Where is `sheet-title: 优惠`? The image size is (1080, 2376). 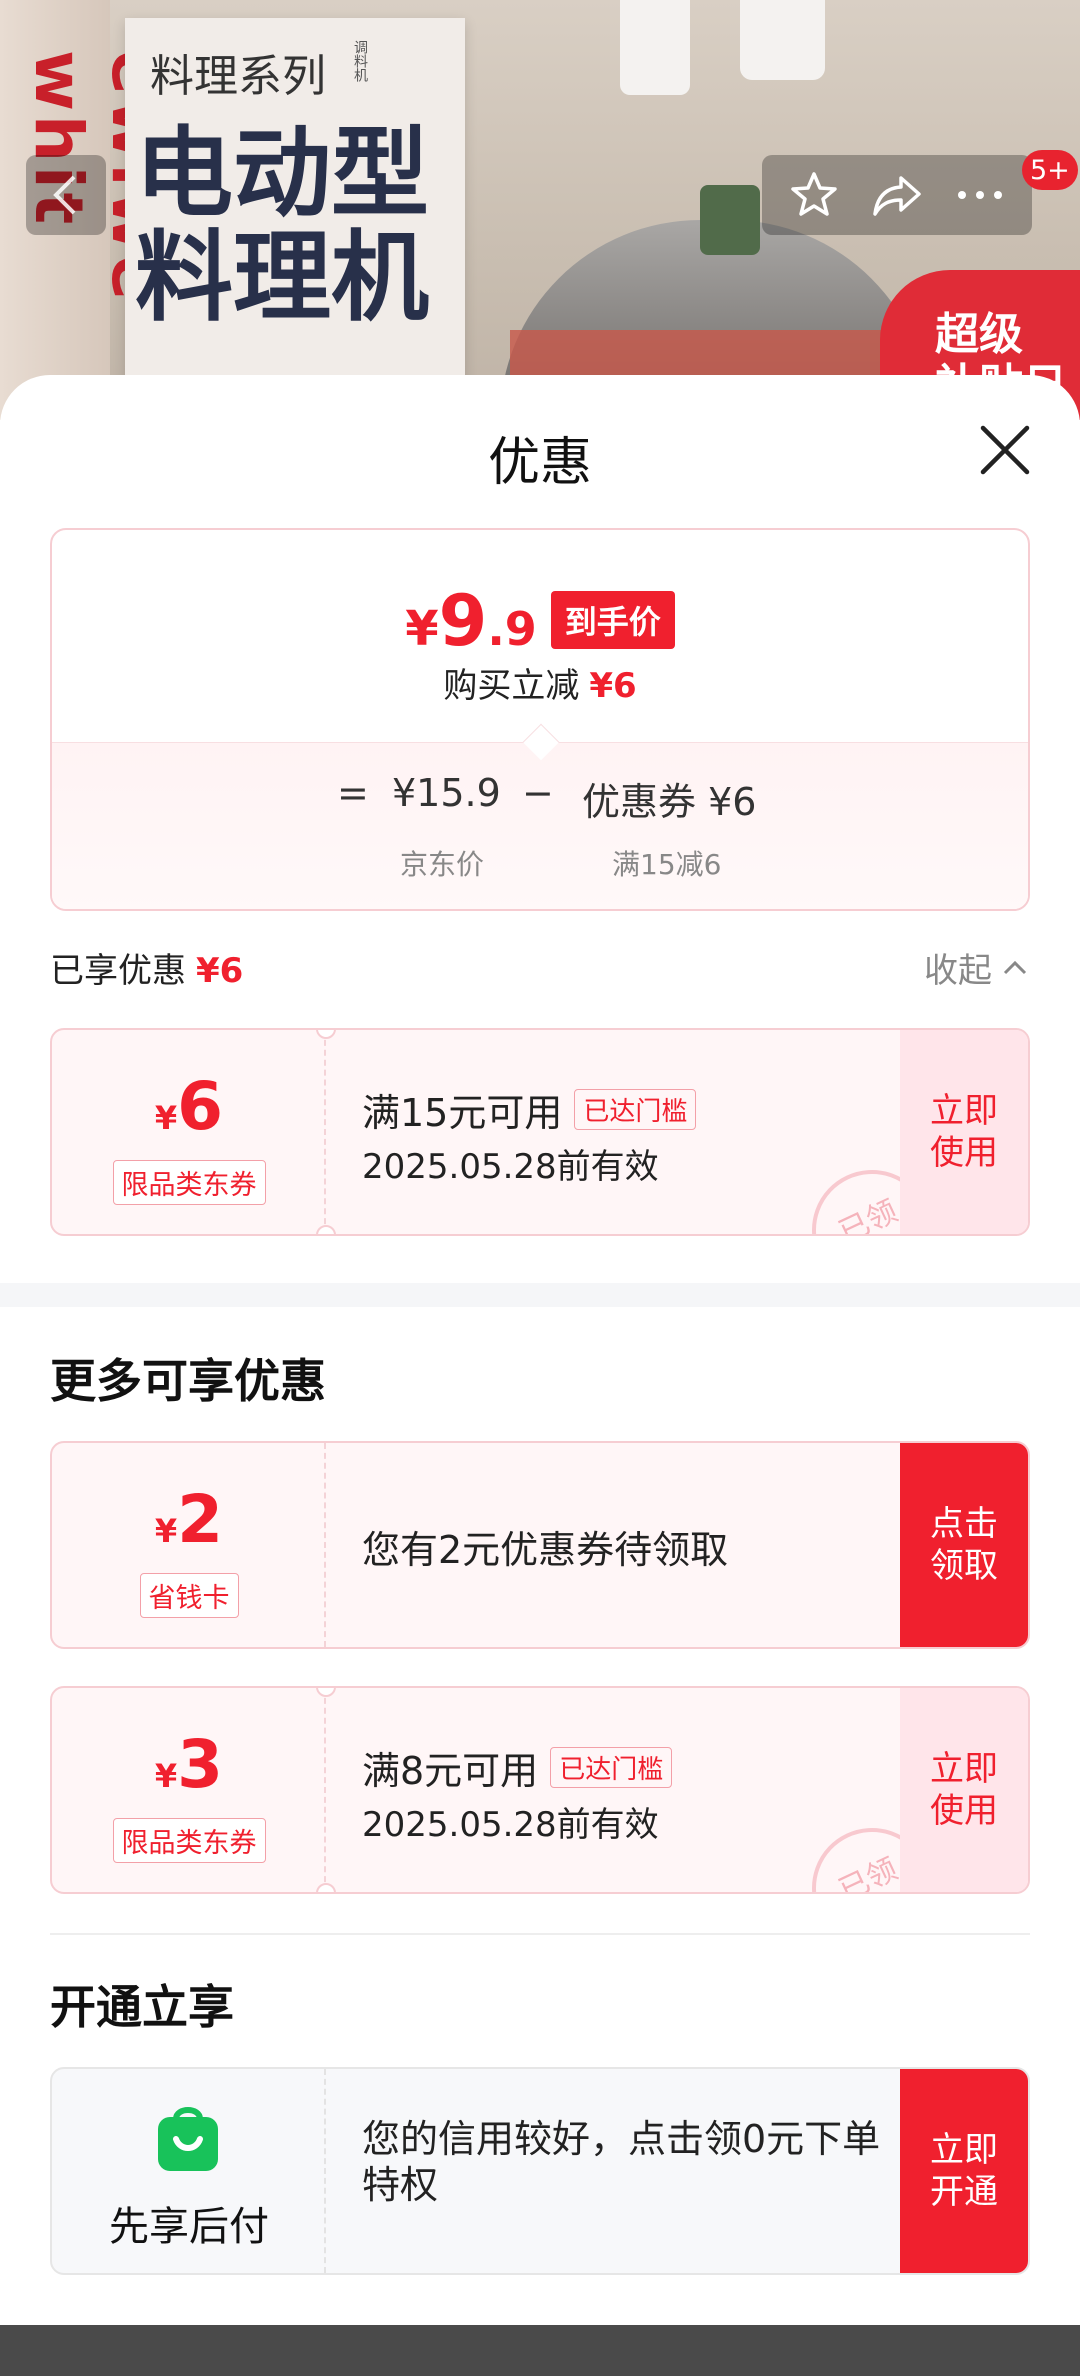
sheet-title: 优惠 is located at coordinates (539, 463).